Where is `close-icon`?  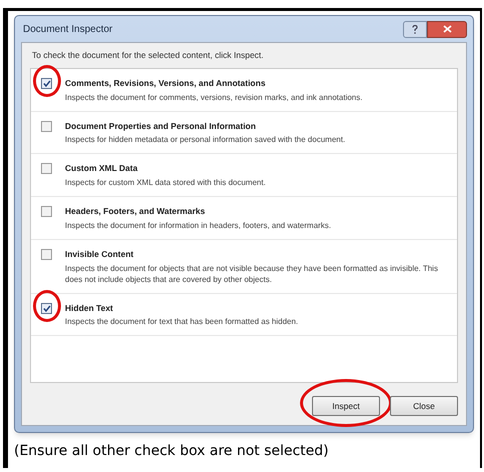
close-icon is located at coordinates (447, 29).